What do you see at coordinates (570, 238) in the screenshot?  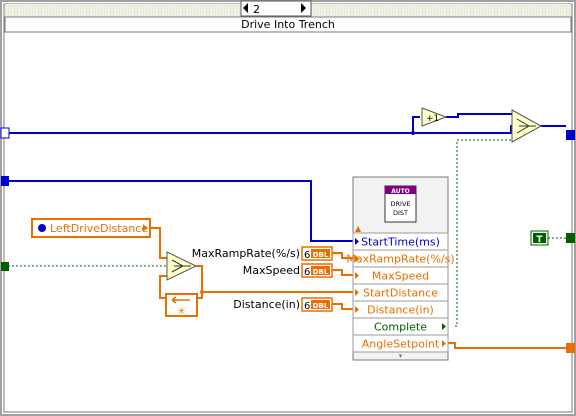 I see `right-tunnel-boolean` at bounding box center [570, 238].